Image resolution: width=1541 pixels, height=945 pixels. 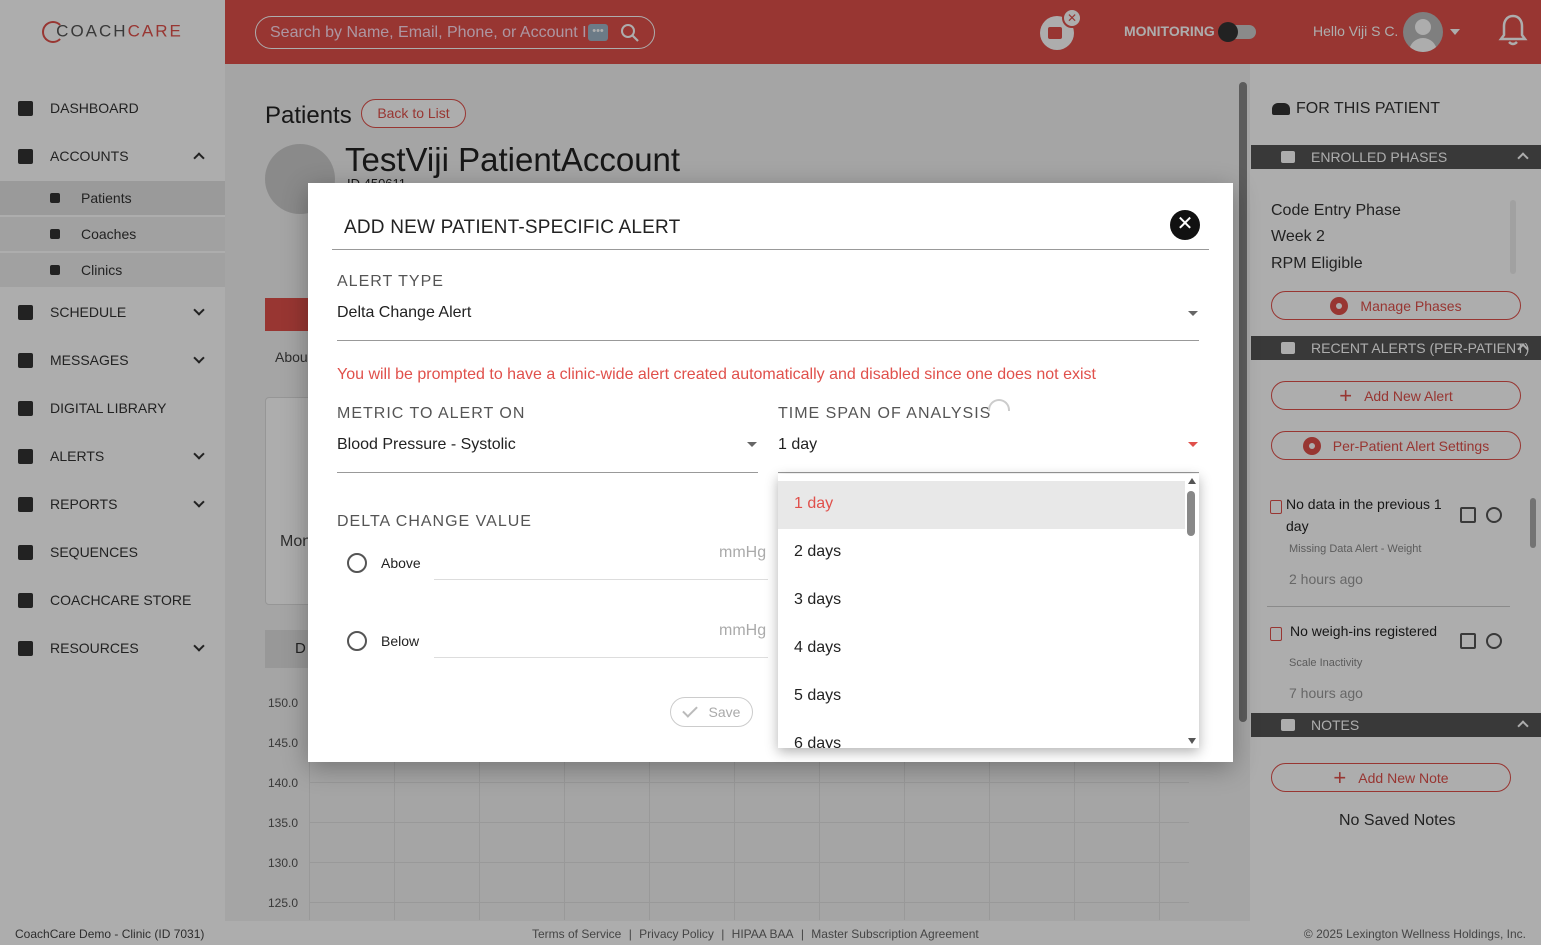 I want to click on check-icon, so click(x=689, y=710).